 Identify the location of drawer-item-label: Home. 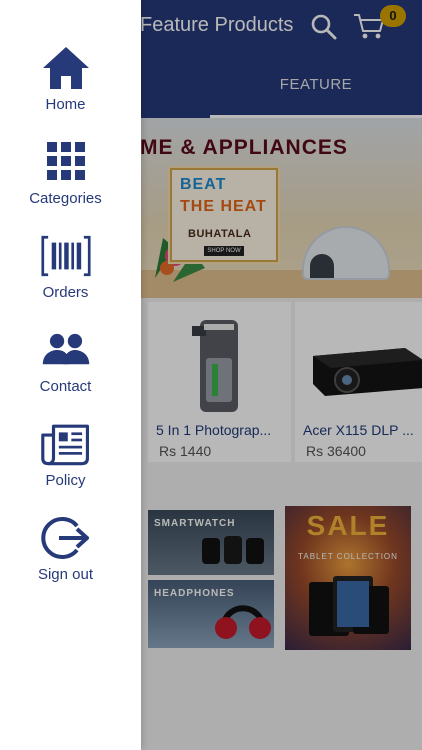
(65, 104).